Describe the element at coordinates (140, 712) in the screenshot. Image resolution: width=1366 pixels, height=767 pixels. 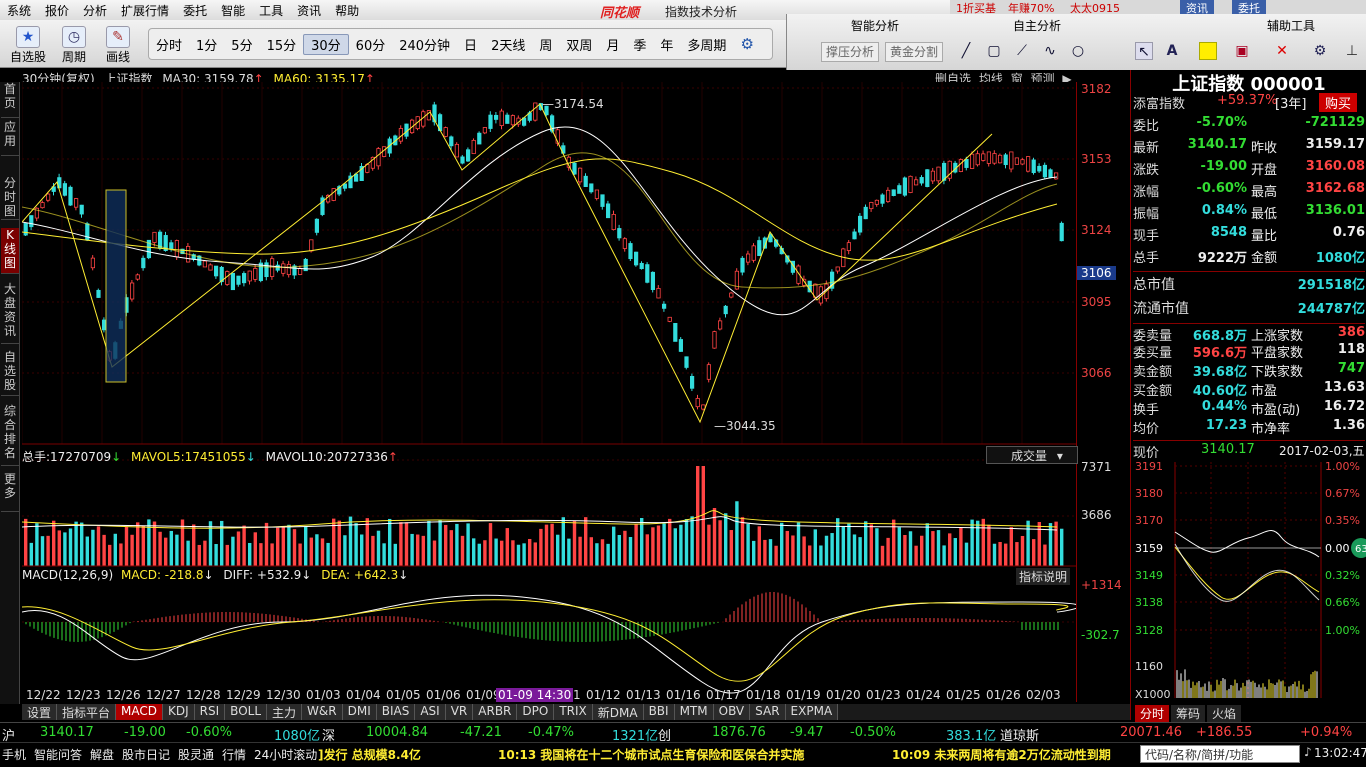
I see `indicator-tab: MACD` at that location.